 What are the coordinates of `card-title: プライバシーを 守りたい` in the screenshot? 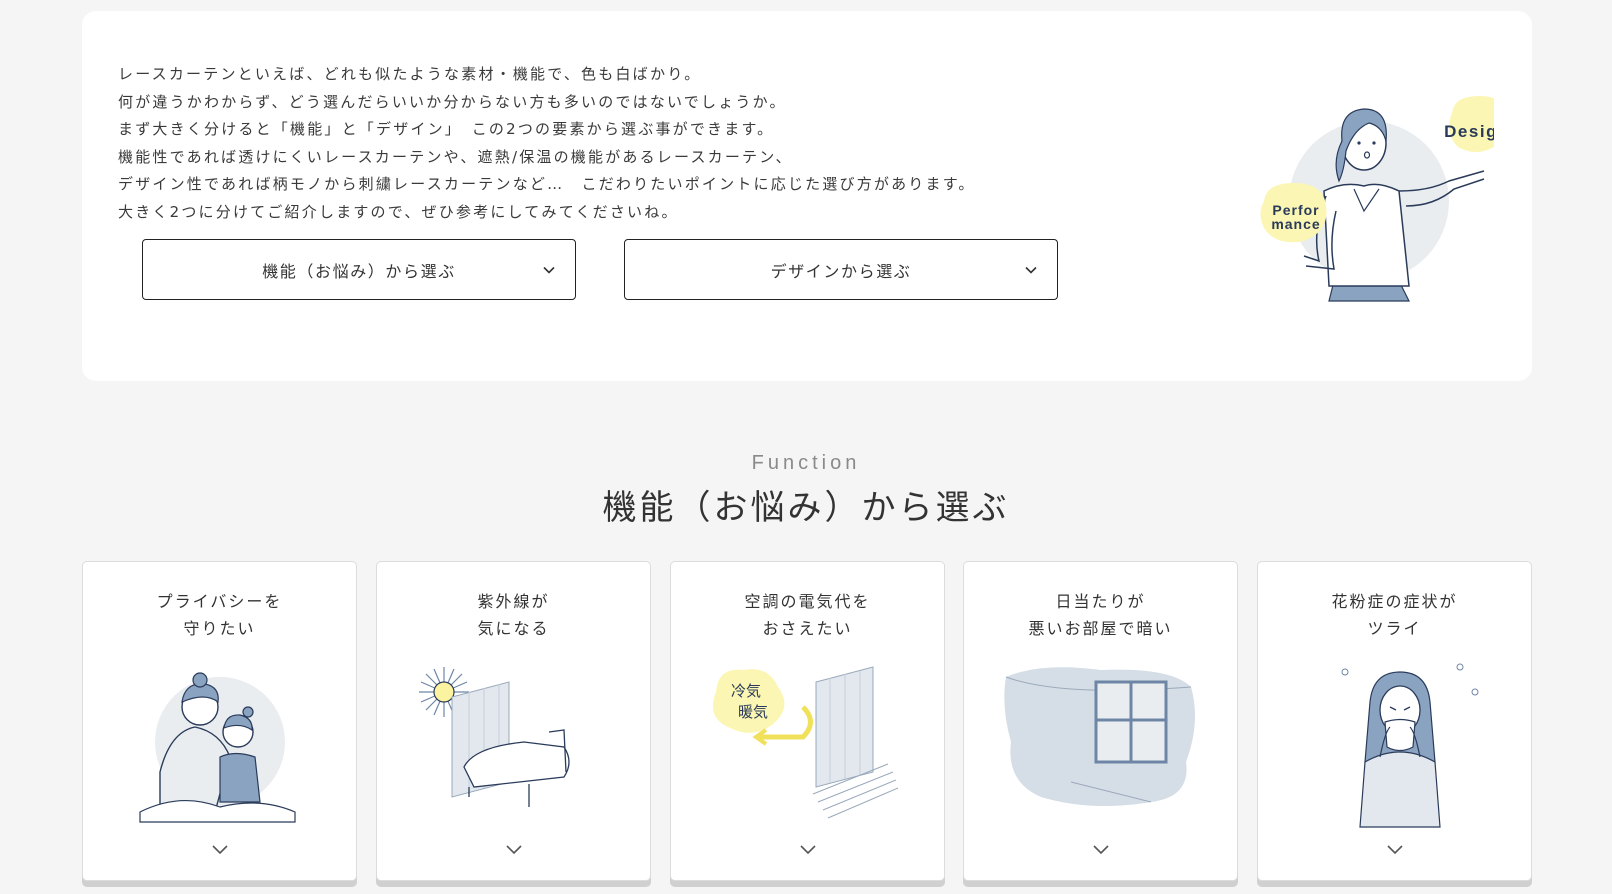 It's located at (219, 615).